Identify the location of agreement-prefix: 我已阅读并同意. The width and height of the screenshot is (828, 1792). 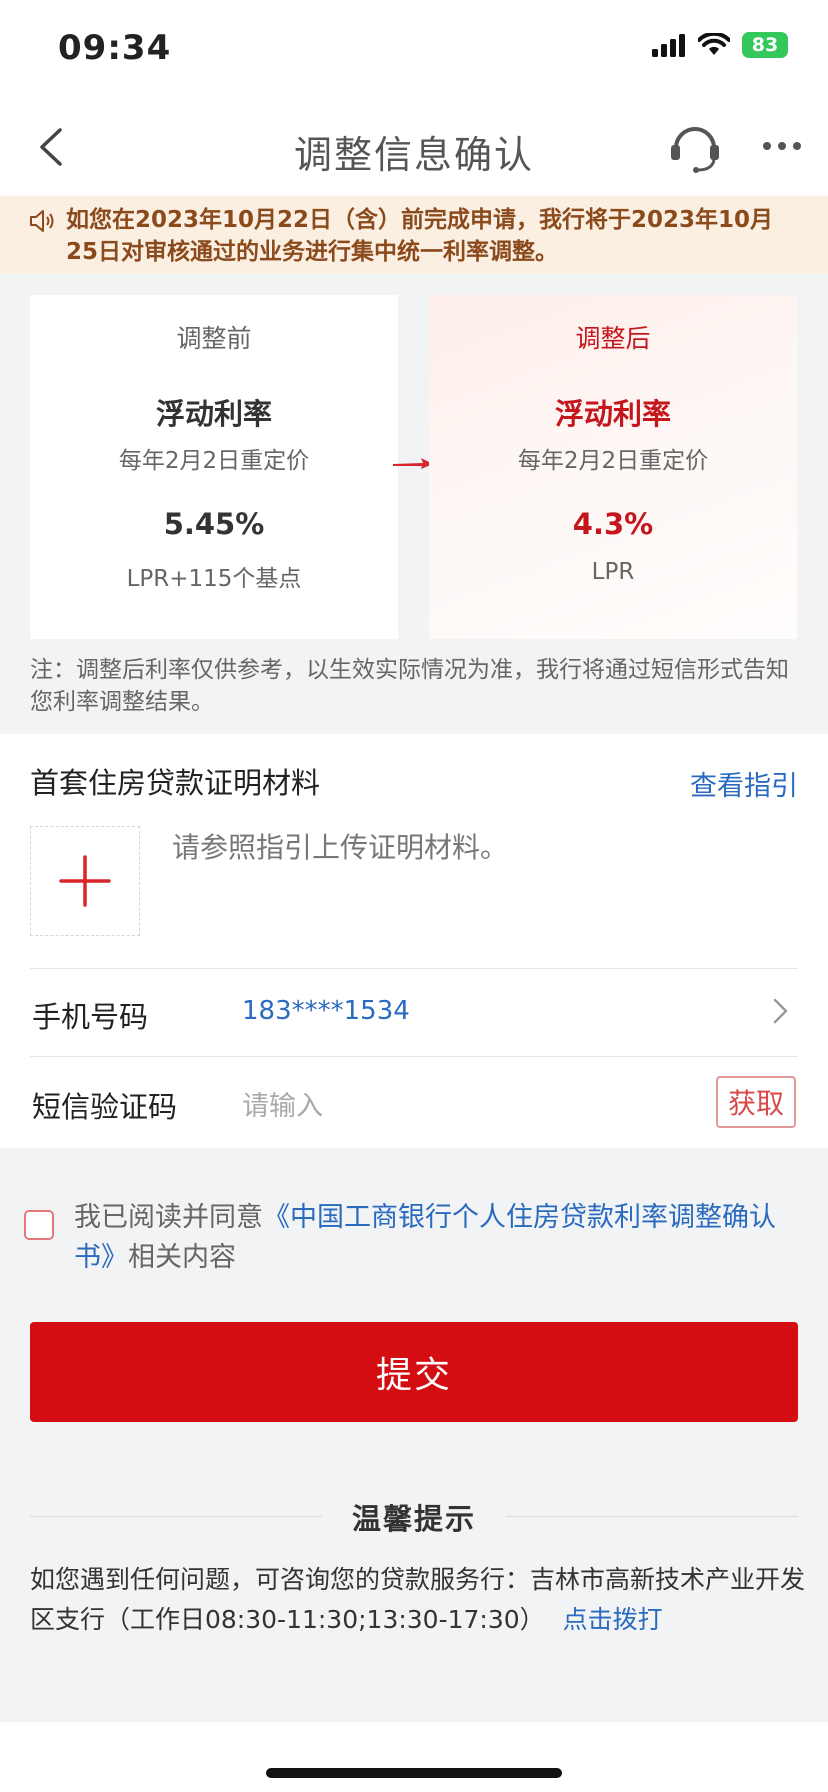
(168, 1217).